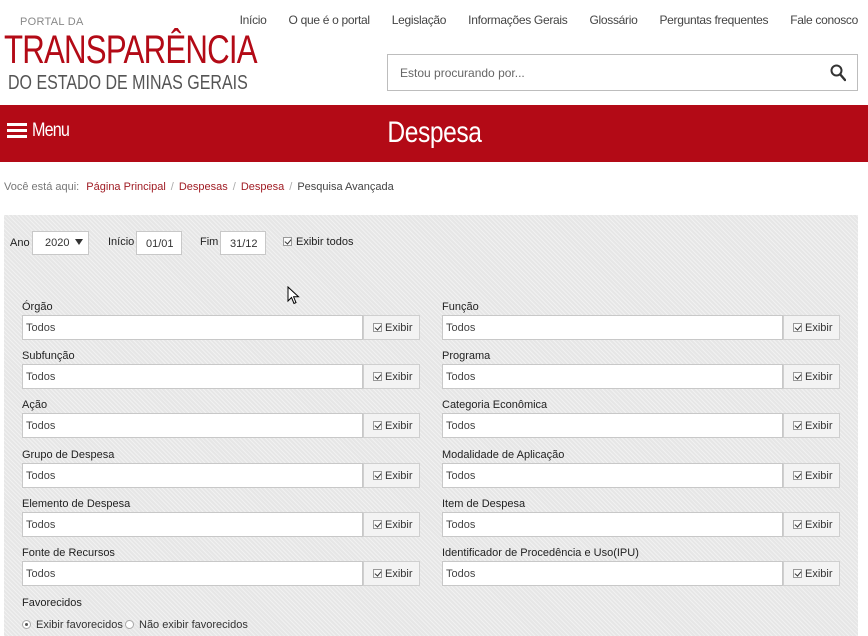  What do you see at coordinates (811, 376) in the screenshot?
I see `programa-exibir-button: Exibir` at bounding box center [811, 376].